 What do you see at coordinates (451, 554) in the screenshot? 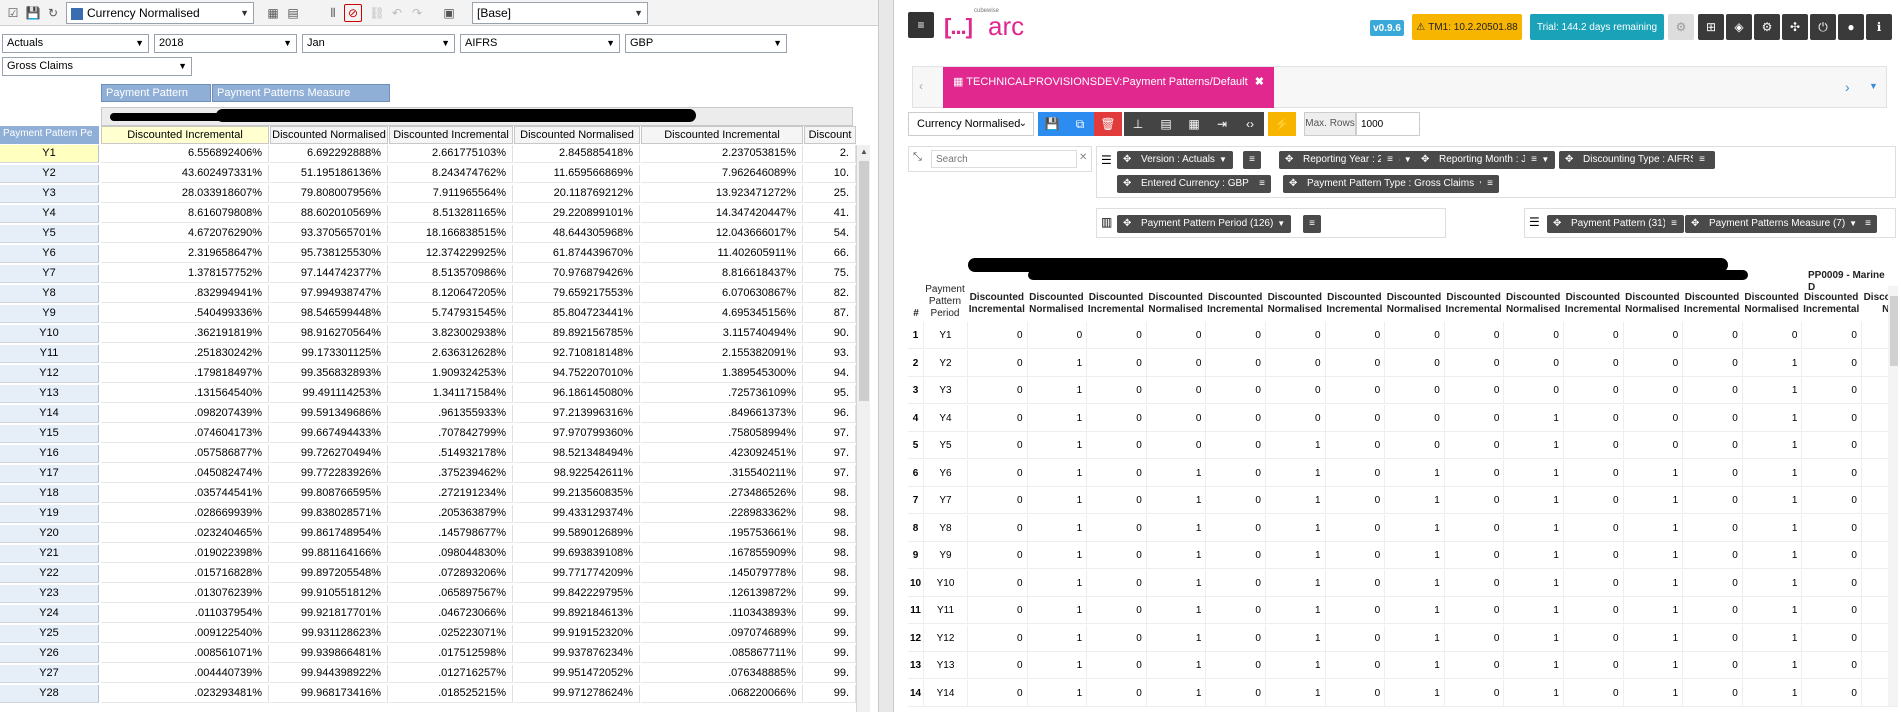
I see `data-cell: .098044830%` at bounding box center [451, 554].